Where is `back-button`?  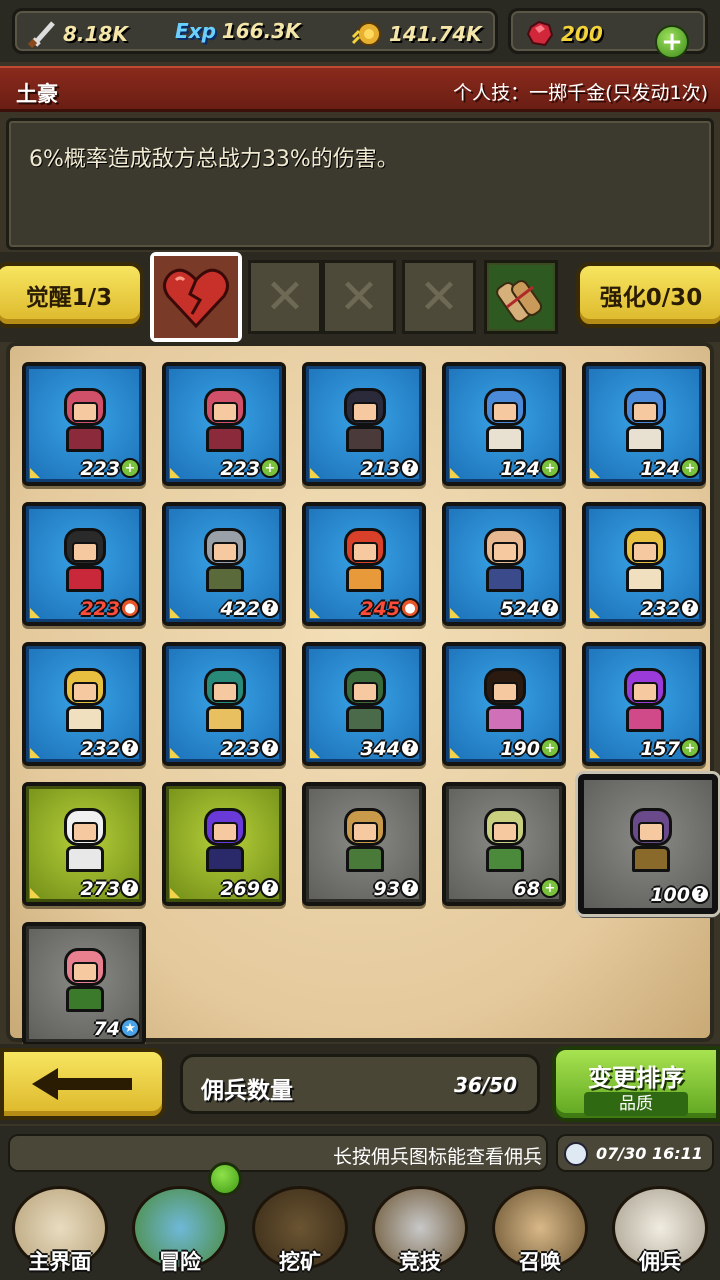 back-button is located at coordinates (83, 1084).